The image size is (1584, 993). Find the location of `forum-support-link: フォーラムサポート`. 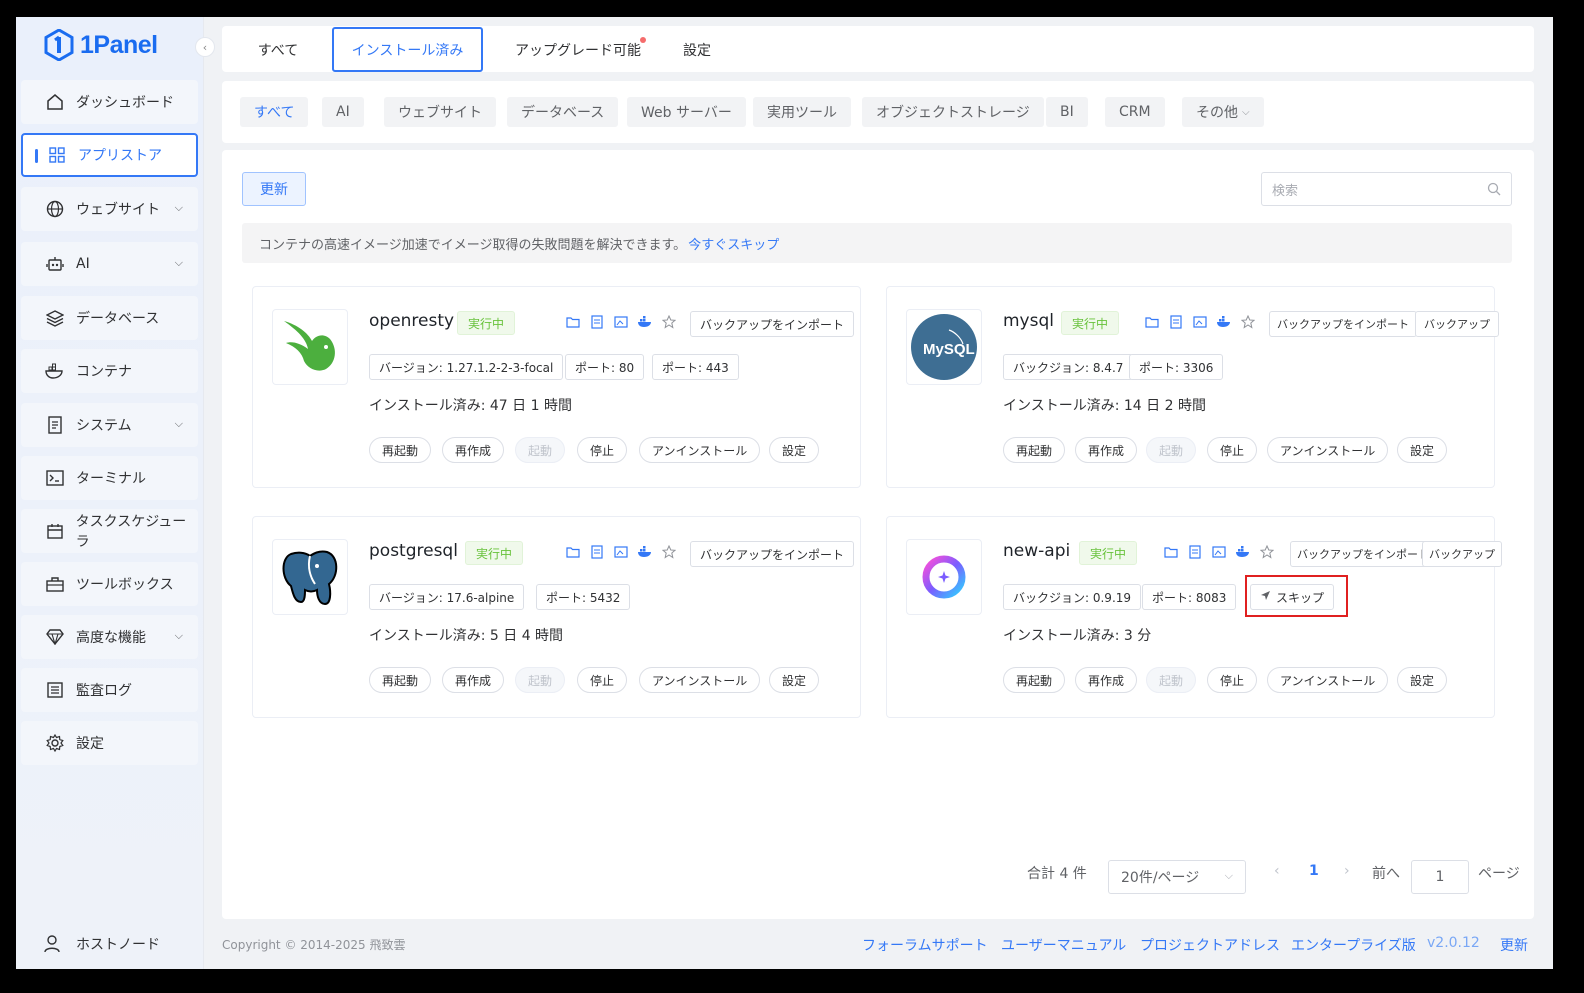

forum-support-link: フォーラムサポート is located at coordinates (925, 945).